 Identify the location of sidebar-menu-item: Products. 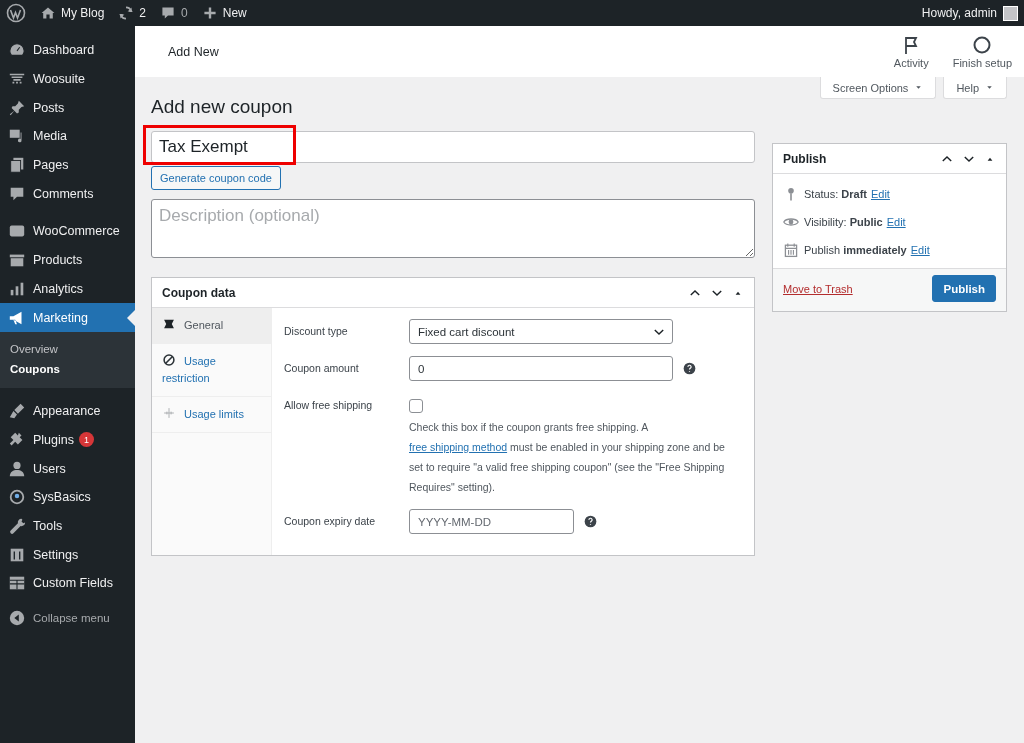
(67, 260).